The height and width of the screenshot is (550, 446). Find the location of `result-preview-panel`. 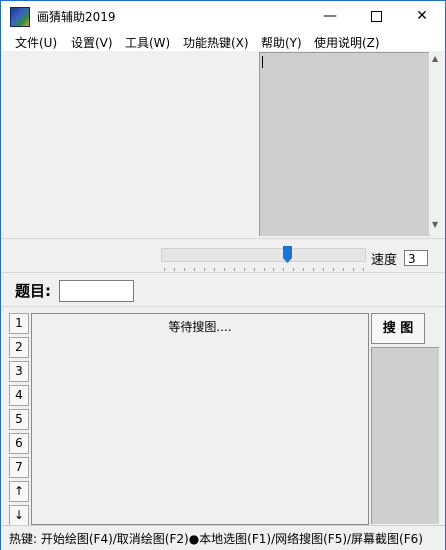

result-preview-panel is located at coordinates (405, 435).